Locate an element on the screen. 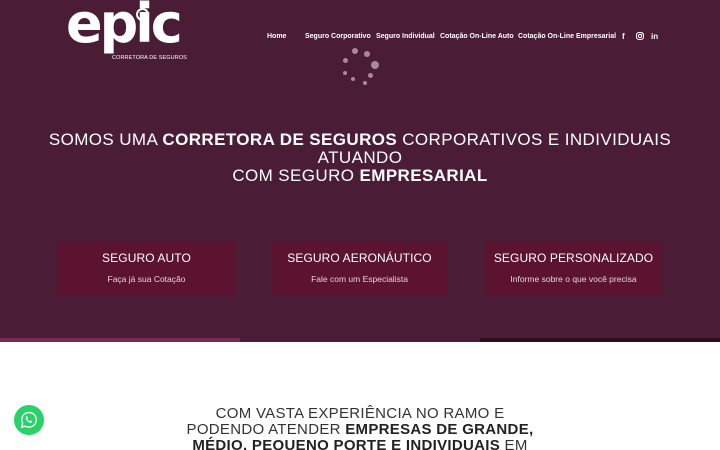 This screenshot has width=720, height=450. headline-line: ATUANDO is located at coordinates (360, 157).